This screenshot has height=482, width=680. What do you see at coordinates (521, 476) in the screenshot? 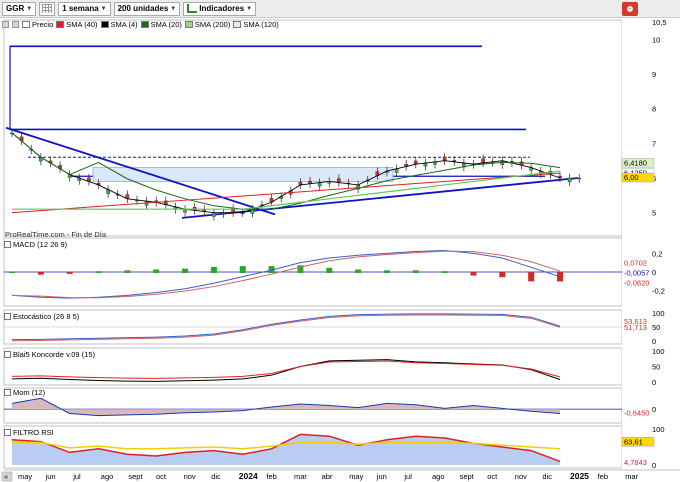
I see `time-axis-label: nov` at bounding box center [521, 476].